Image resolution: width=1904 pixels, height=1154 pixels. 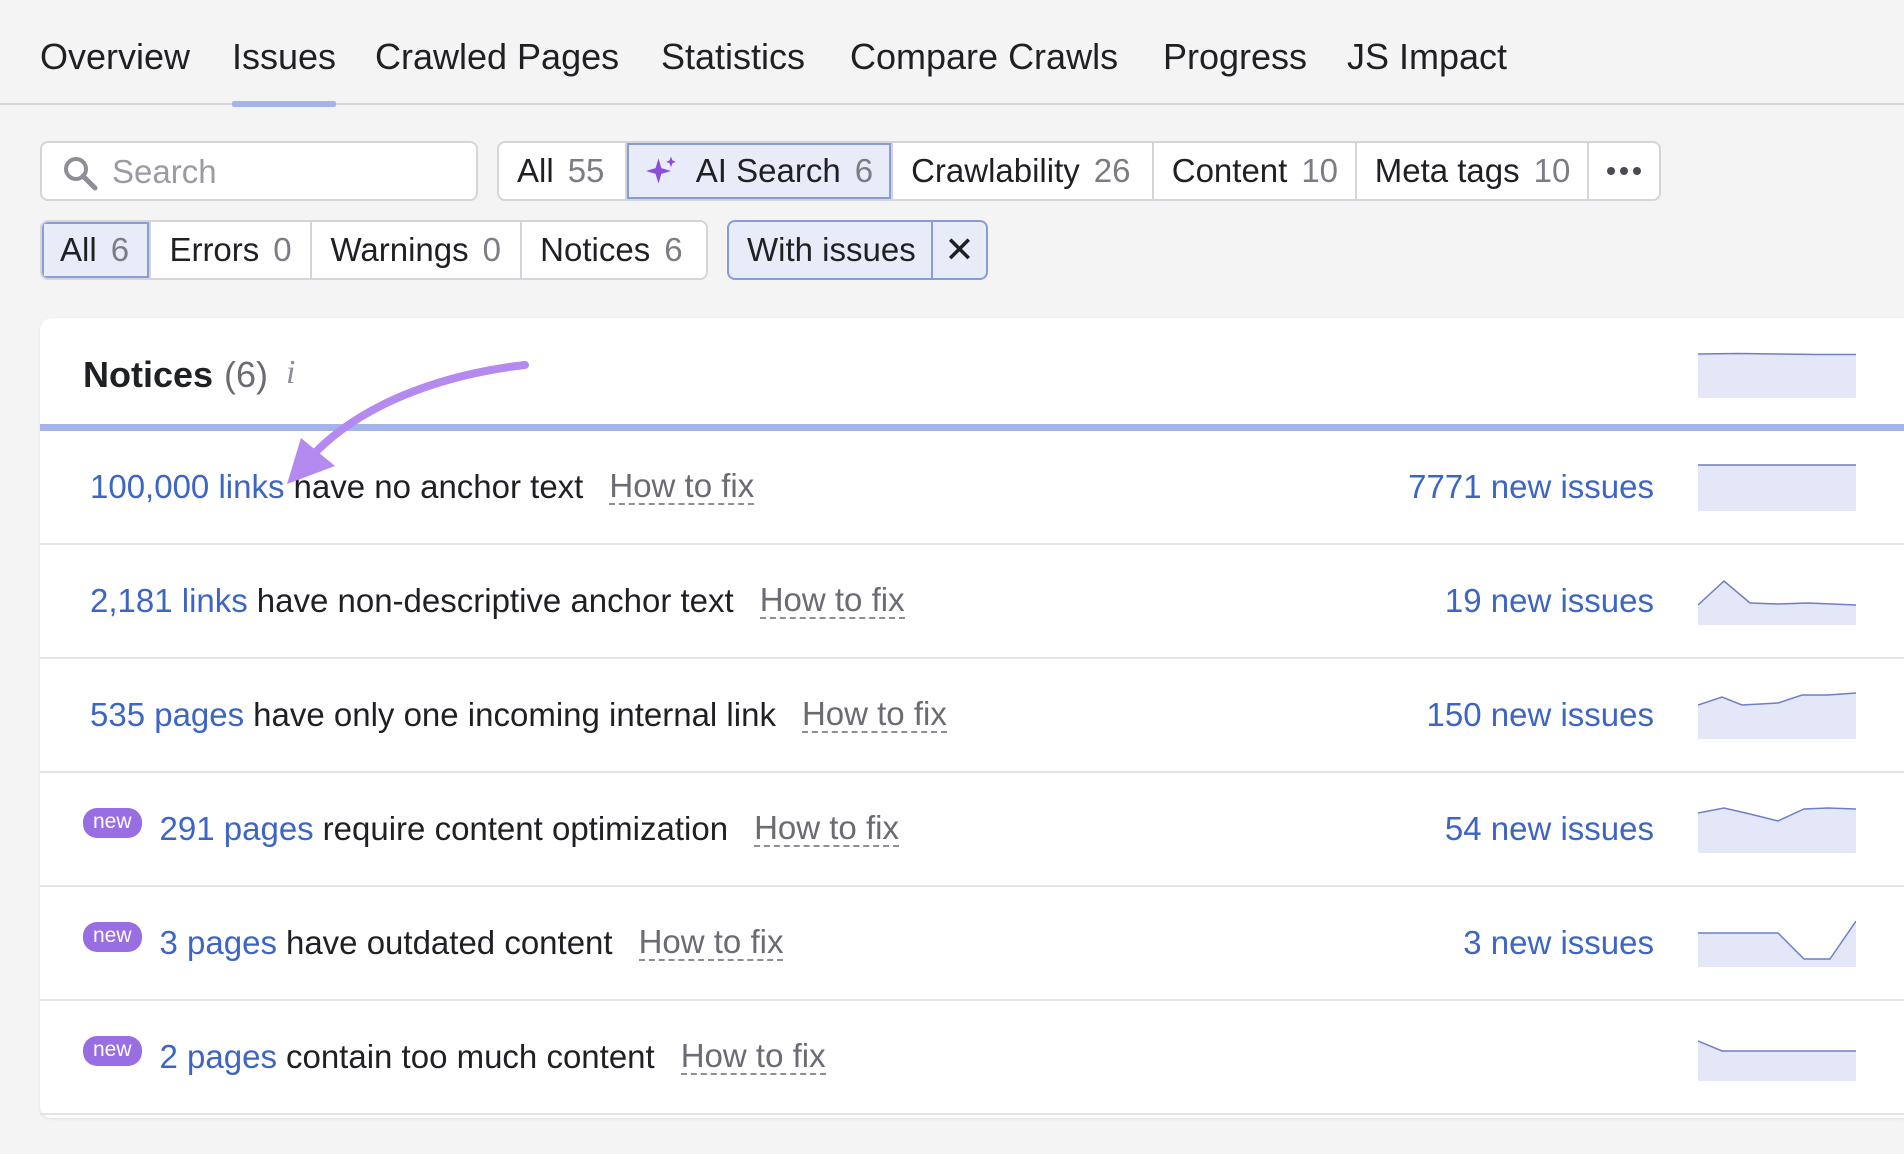 I want to click on filter-content: Content 10, so click(x=1255, y=171).